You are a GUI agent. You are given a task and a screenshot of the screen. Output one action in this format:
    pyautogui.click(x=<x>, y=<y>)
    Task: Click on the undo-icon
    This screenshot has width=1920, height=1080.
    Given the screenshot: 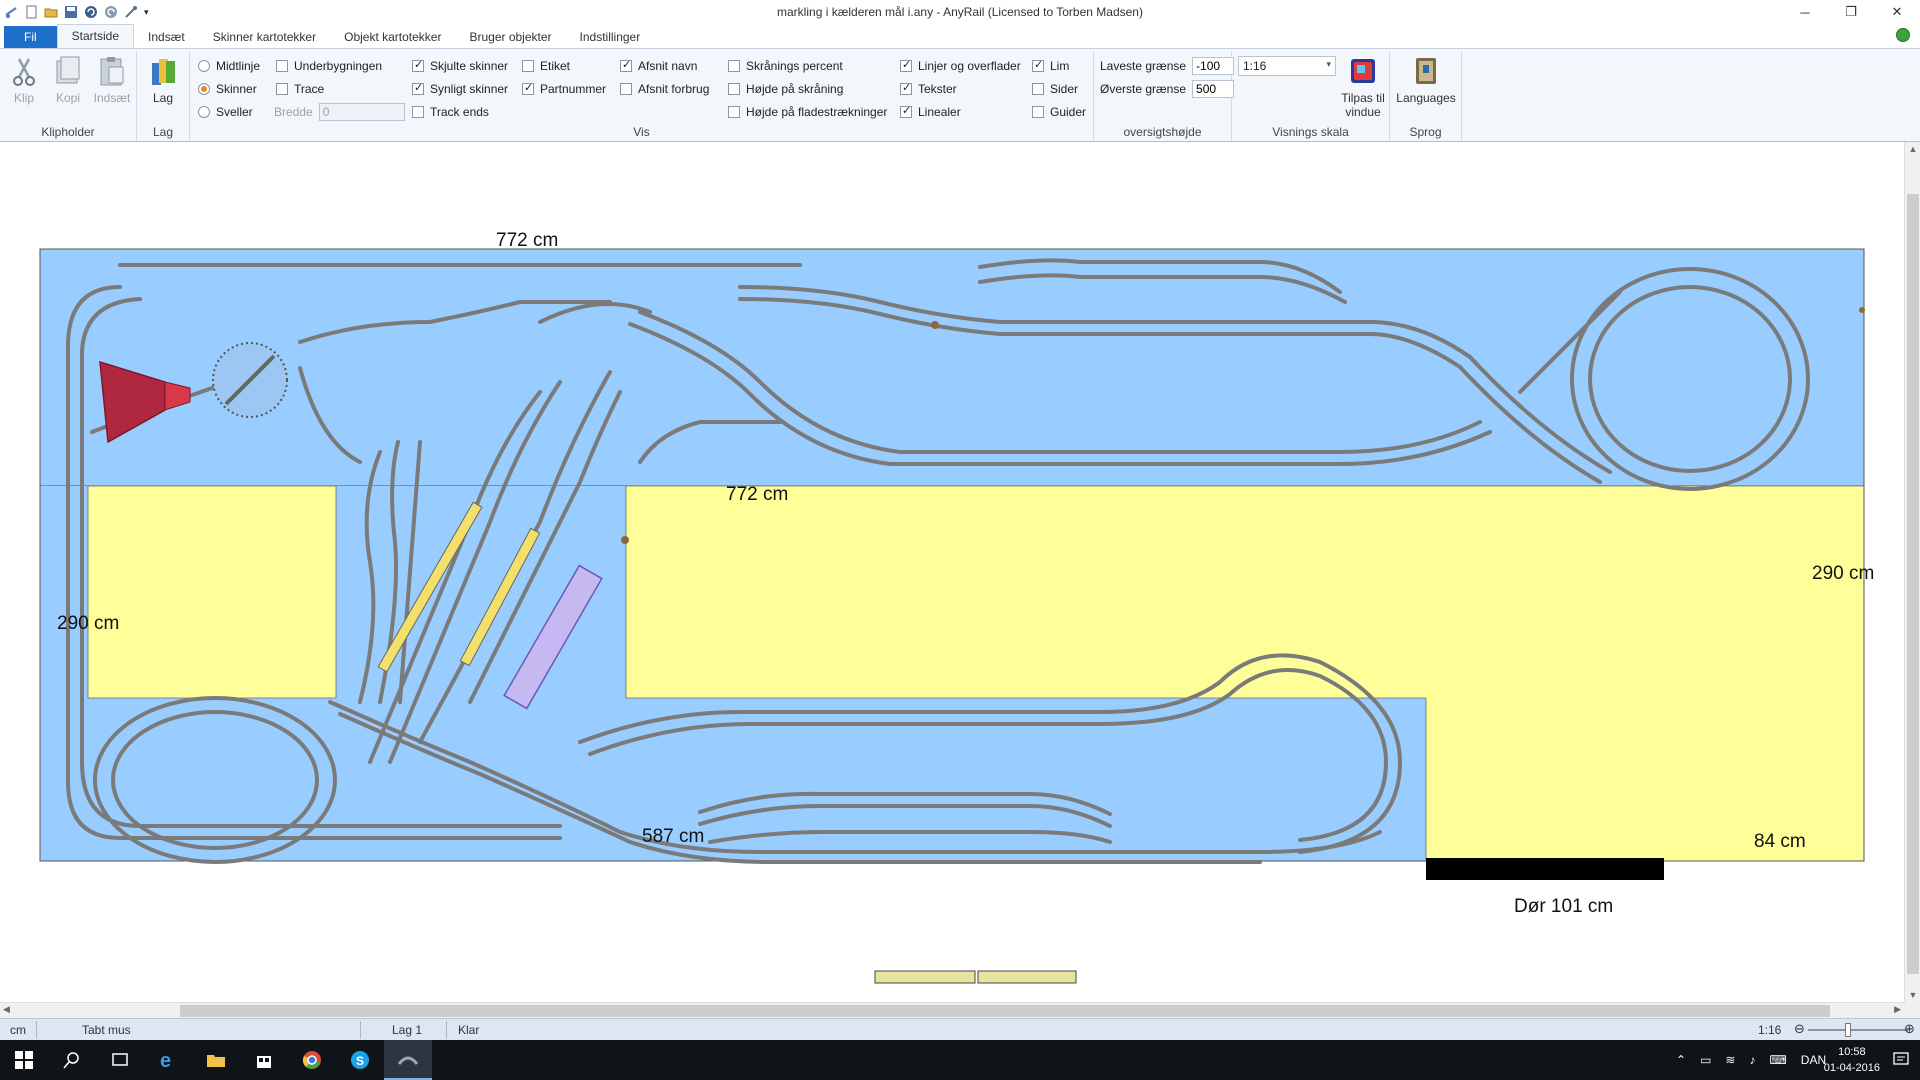 What is the action you would take?
    pyautogui.click(x=91, y=12)
    